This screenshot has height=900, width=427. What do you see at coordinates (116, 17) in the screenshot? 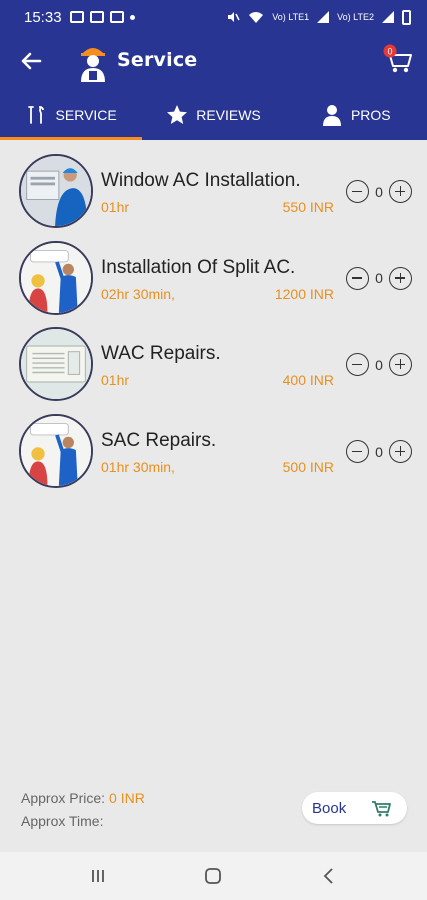
I see `mail-notification-icon` at bounding box center [116, 17].